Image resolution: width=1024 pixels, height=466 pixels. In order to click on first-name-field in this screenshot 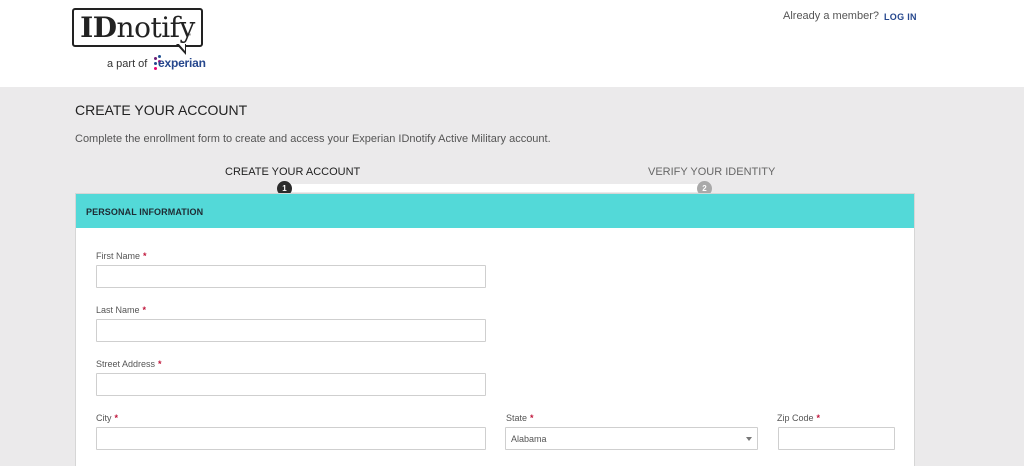, I will do `click(291, 276)`.